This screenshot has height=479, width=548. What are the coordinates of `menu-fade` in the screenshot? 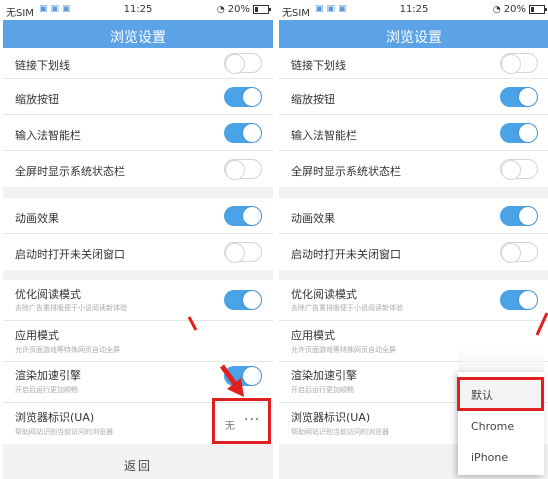 It's located at (501, 360).